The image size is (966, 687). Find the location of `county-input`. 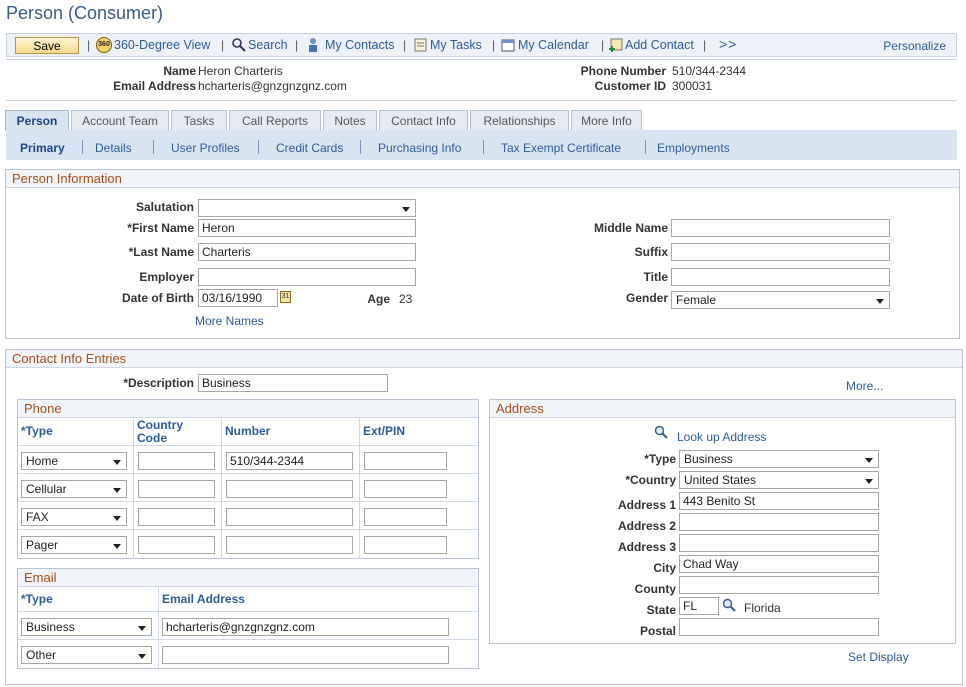

county-input is located at coordinates (779, 585).